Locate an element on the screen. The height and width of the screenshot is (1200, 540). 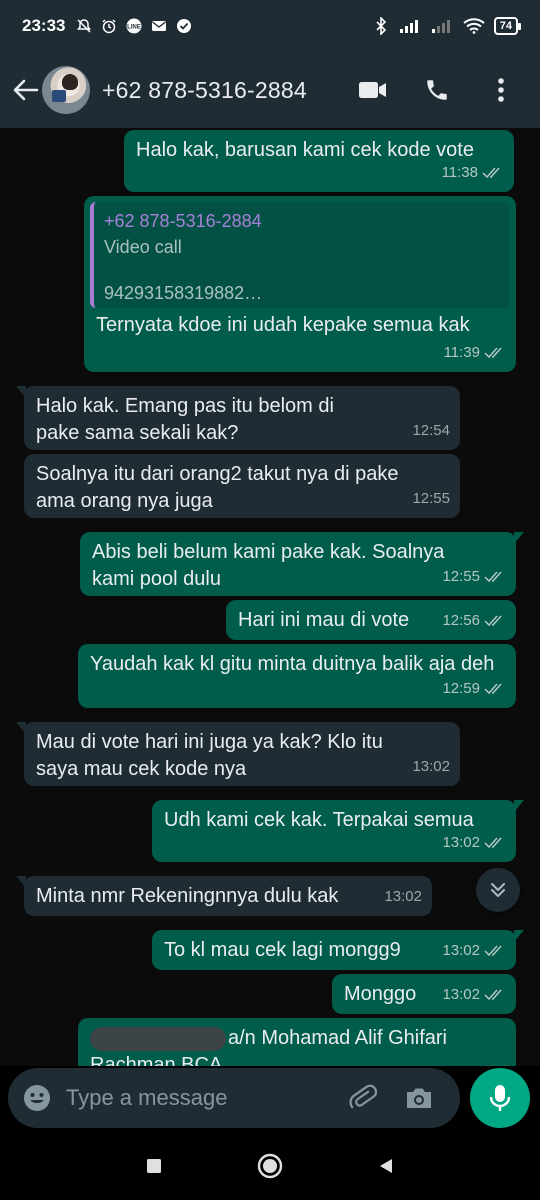
chevron-double-down-icon is located at coordinates (498, 890).